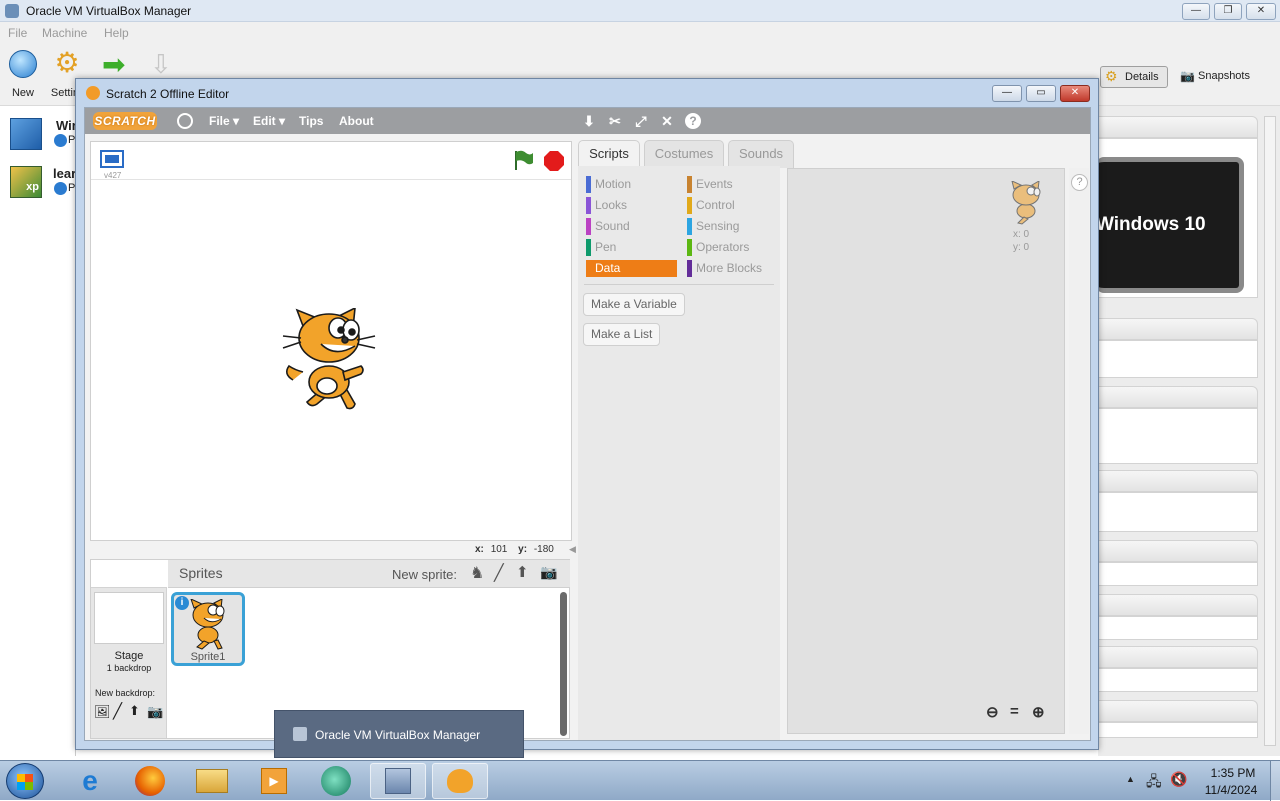  Describe the element at coordinates (548, 572) in the screenshot. I see `camera-sprite-icon: 📷` at that location.